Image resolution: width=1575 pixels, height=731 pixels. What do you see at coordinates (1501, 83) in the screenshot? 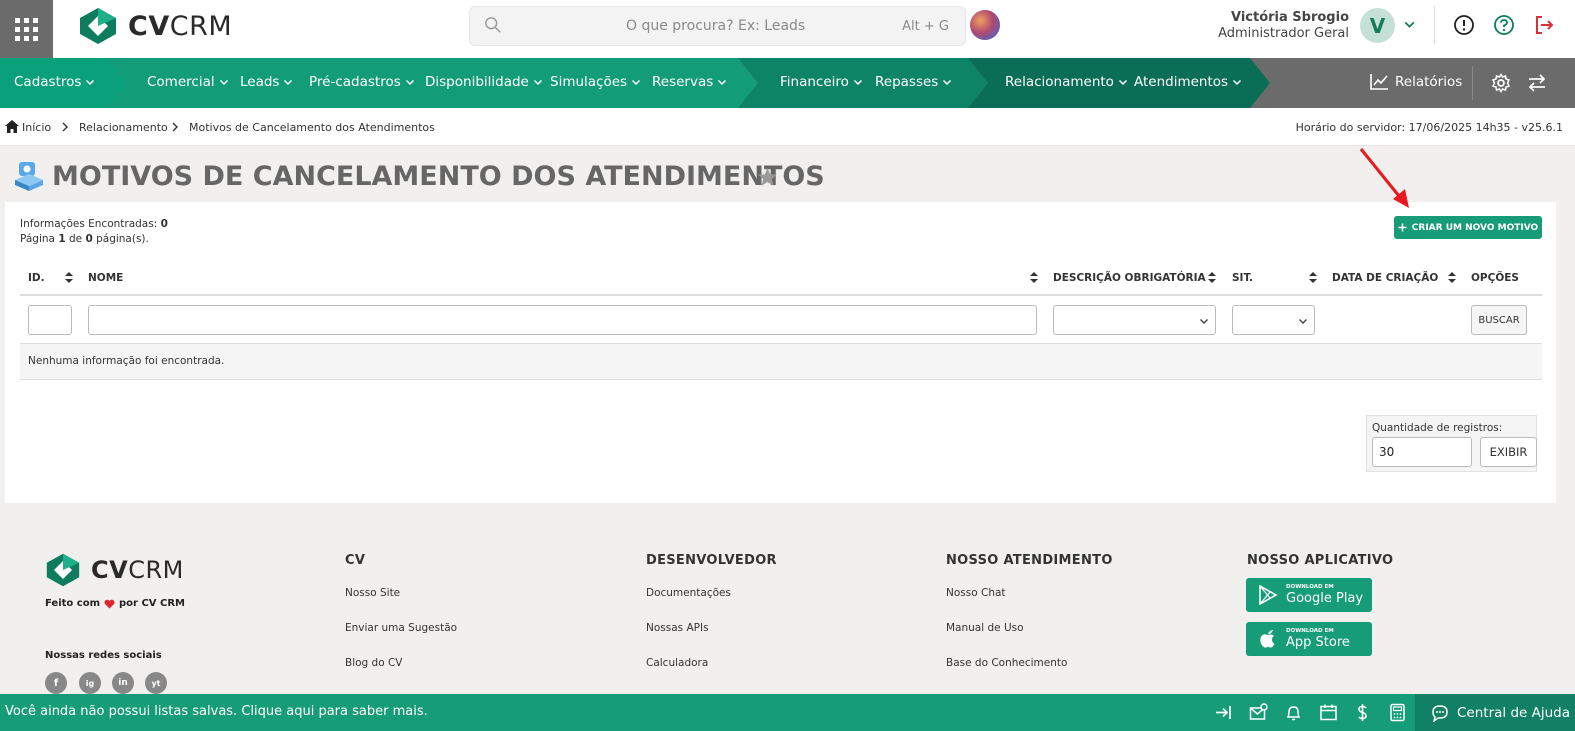
I see `gear-icon` at bounding box center [1501, 83].